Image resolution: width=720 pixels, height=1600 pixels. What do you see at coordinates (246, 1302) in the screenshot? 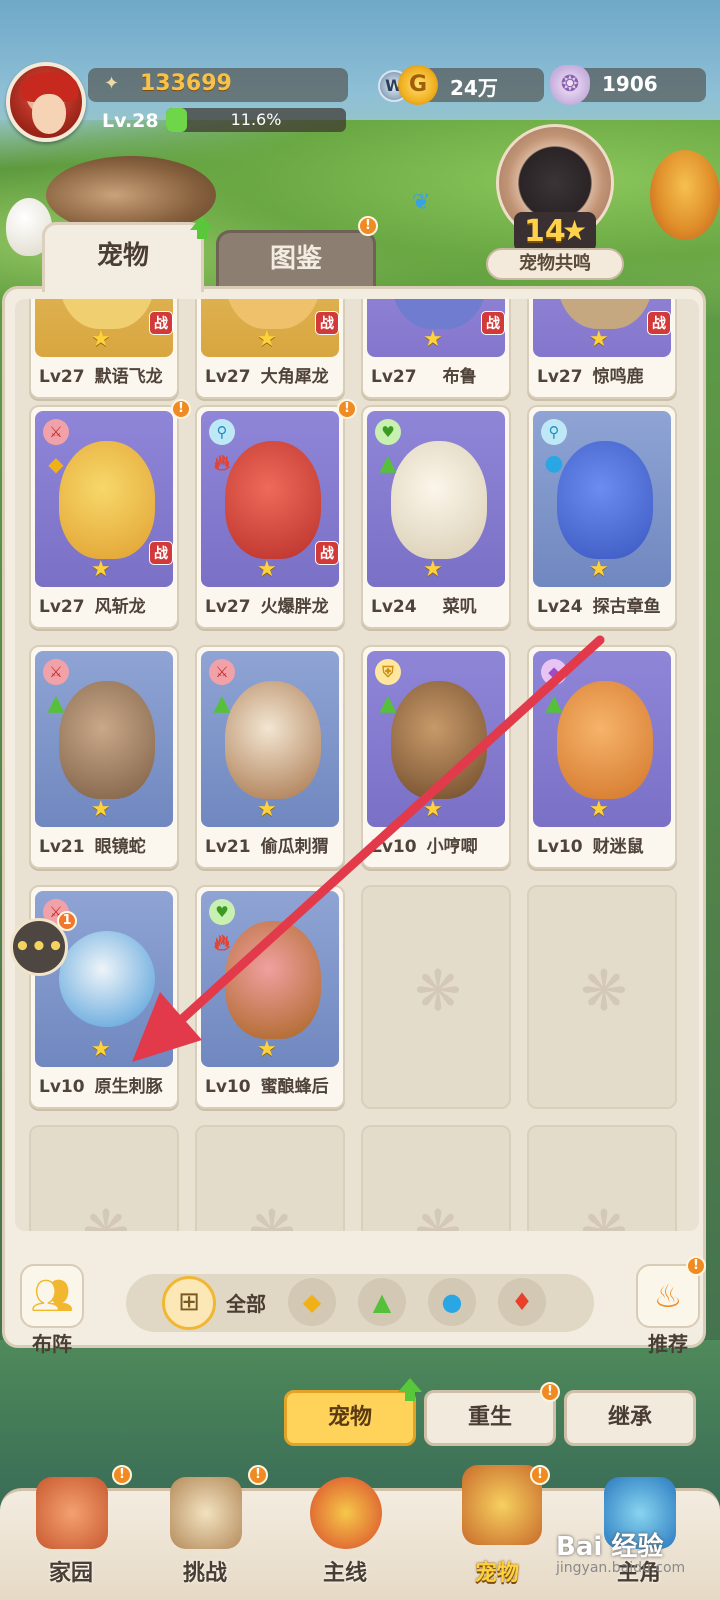
I see `filter-all-label: 全部` at bounding box center [246, 1302].